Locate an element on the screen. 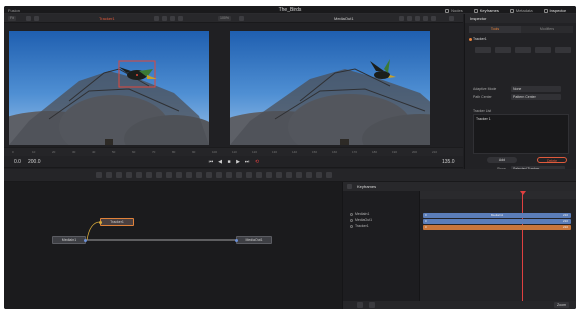 This screenshot has width=580, height=315. left-channel-icon is located at coordinates (36, 18).